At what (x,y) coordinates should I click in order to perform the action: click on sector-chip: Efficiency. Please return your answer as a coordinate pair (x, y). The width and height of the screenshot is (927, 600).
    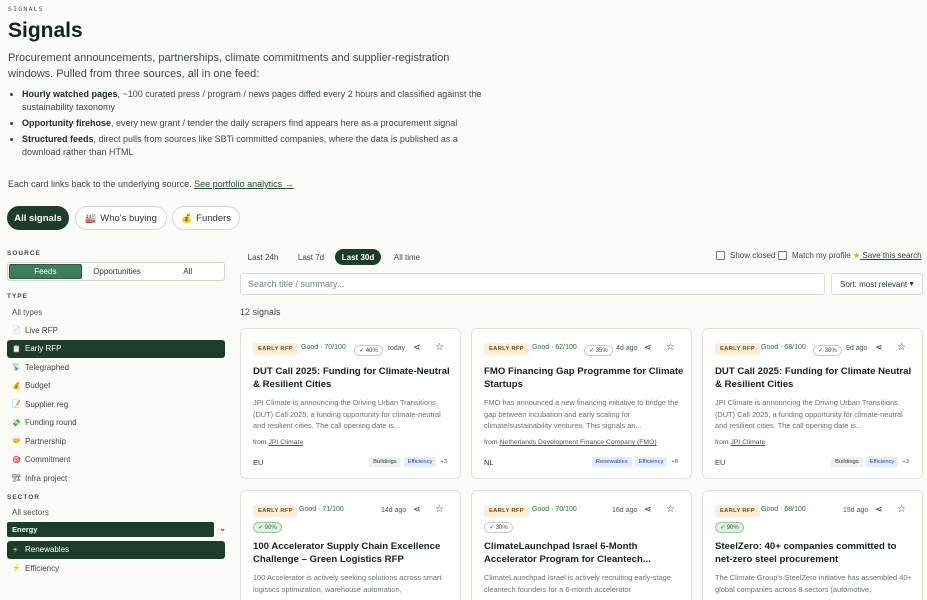
    Looking at the image, I should click on (651, 462).